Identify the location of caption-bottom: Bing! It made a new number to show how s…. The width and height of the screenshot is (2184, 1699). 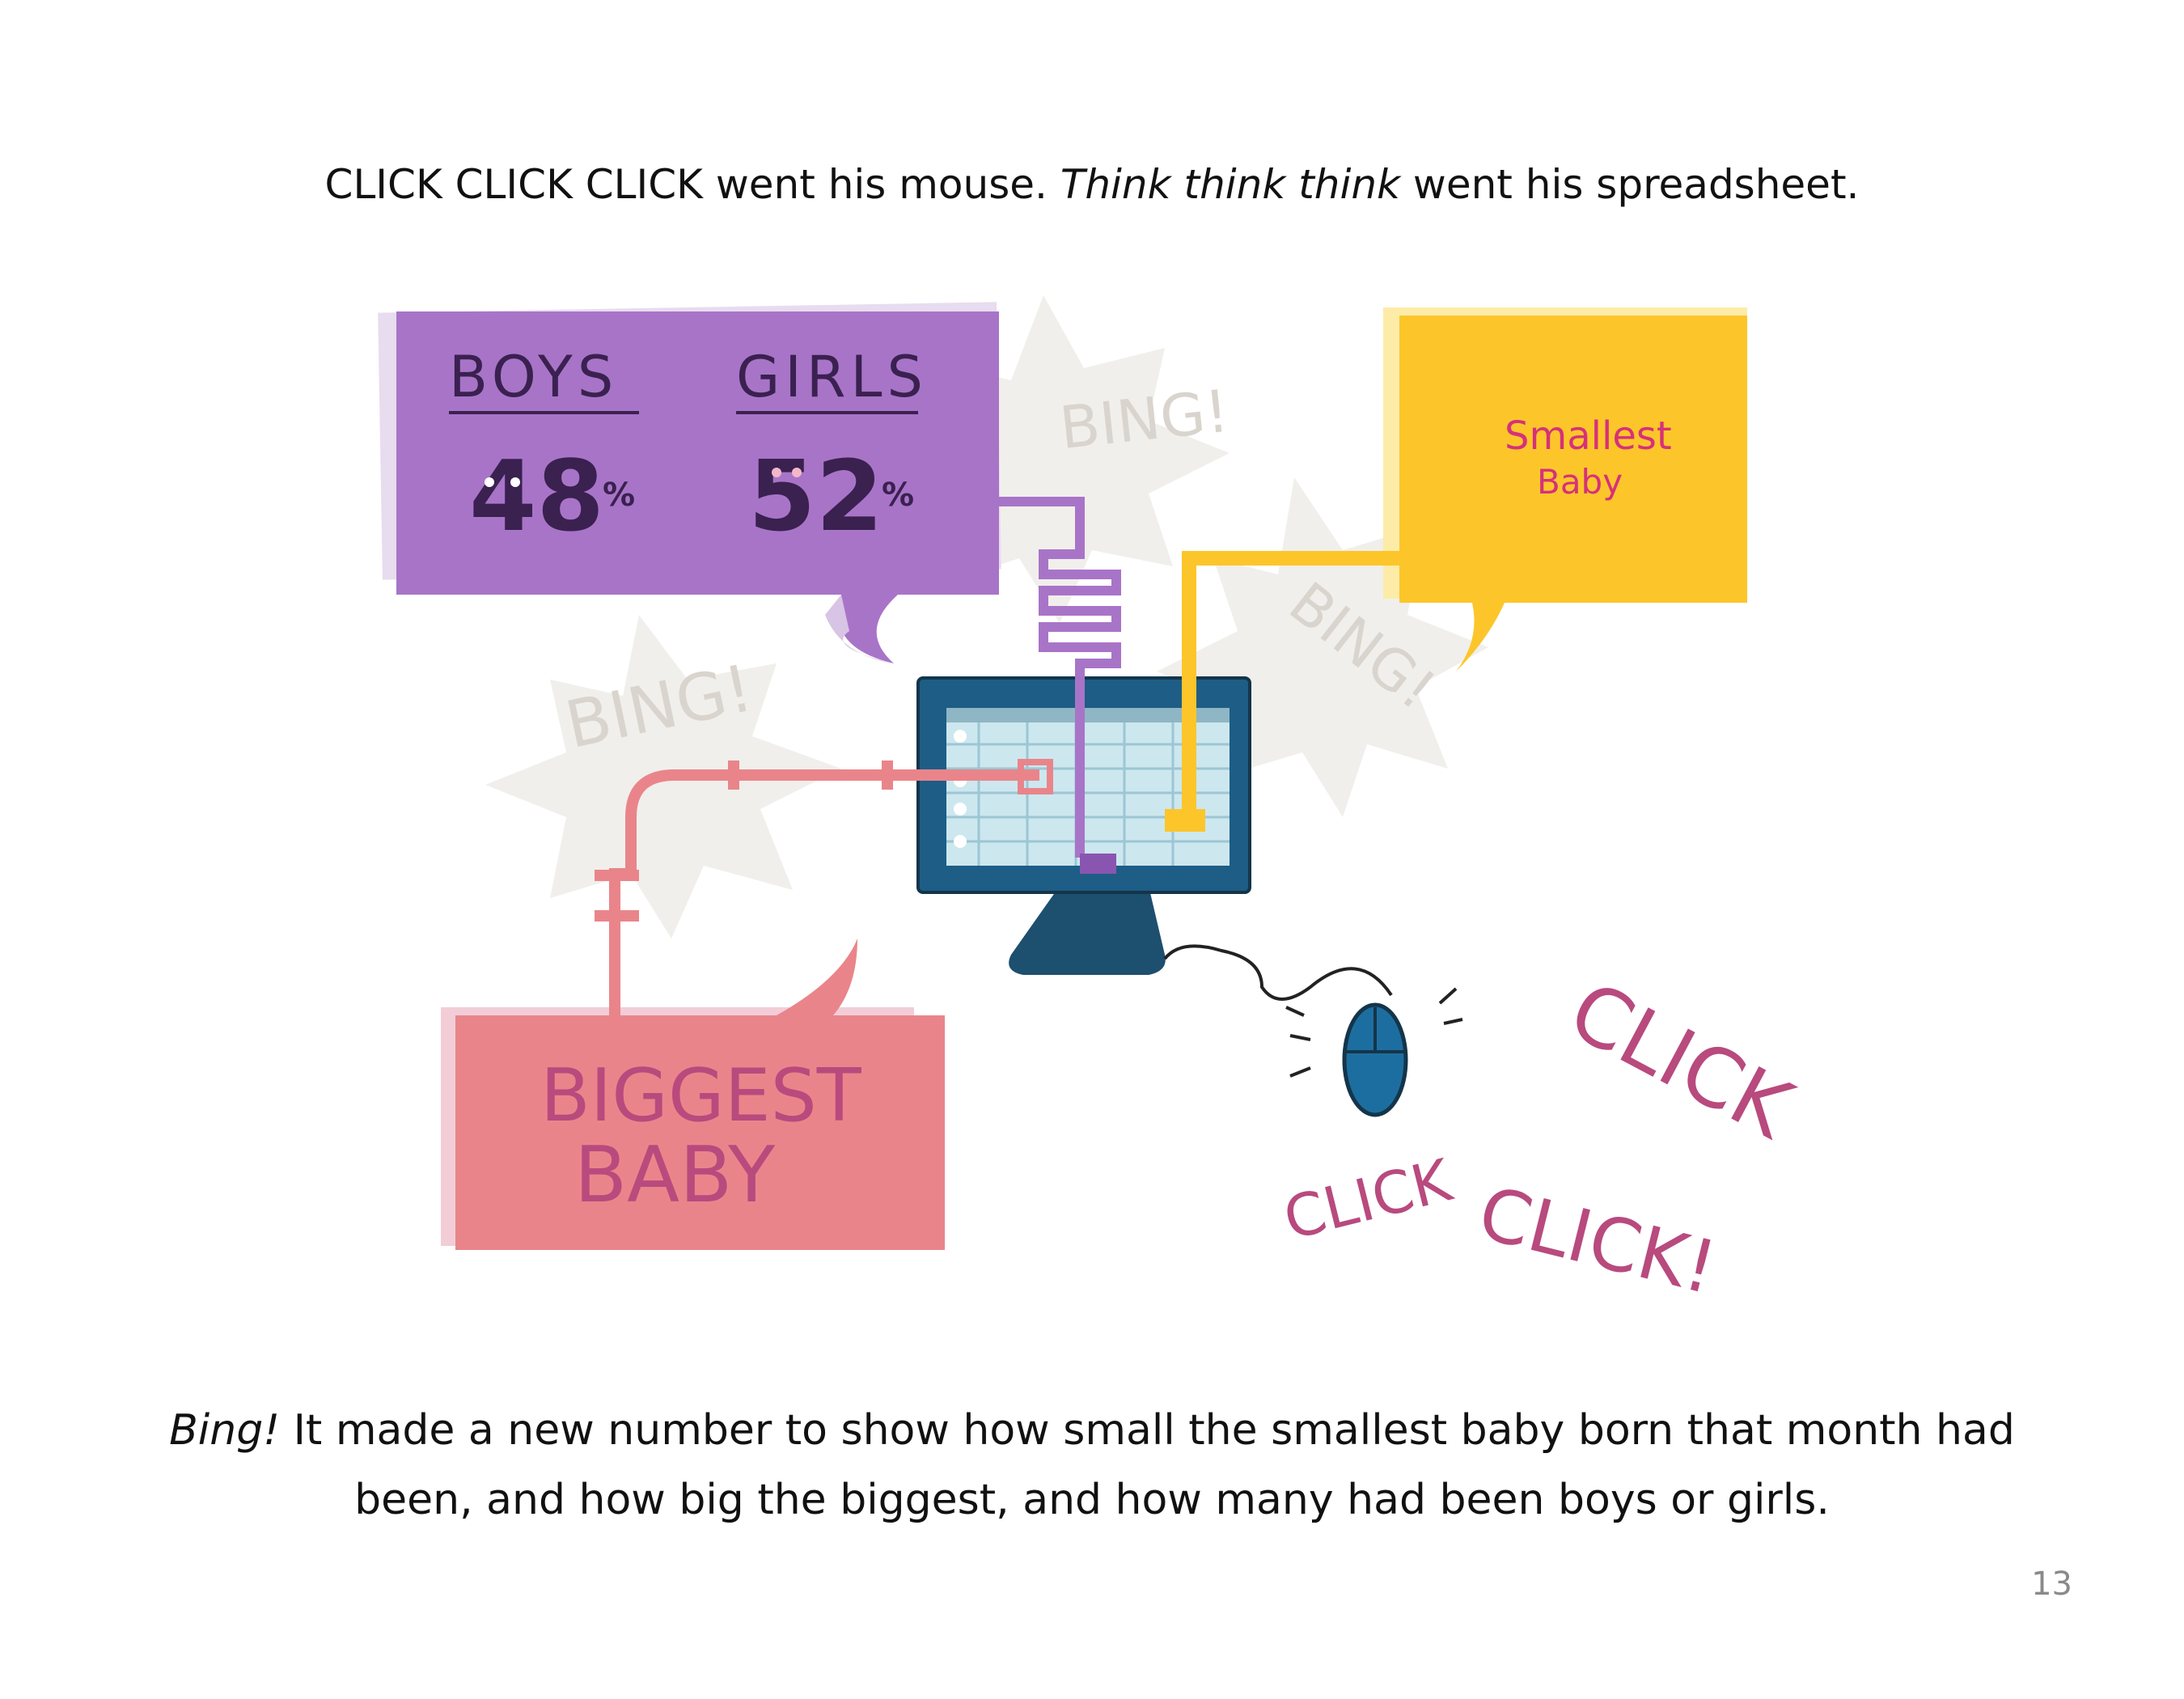
(1092, 1465).